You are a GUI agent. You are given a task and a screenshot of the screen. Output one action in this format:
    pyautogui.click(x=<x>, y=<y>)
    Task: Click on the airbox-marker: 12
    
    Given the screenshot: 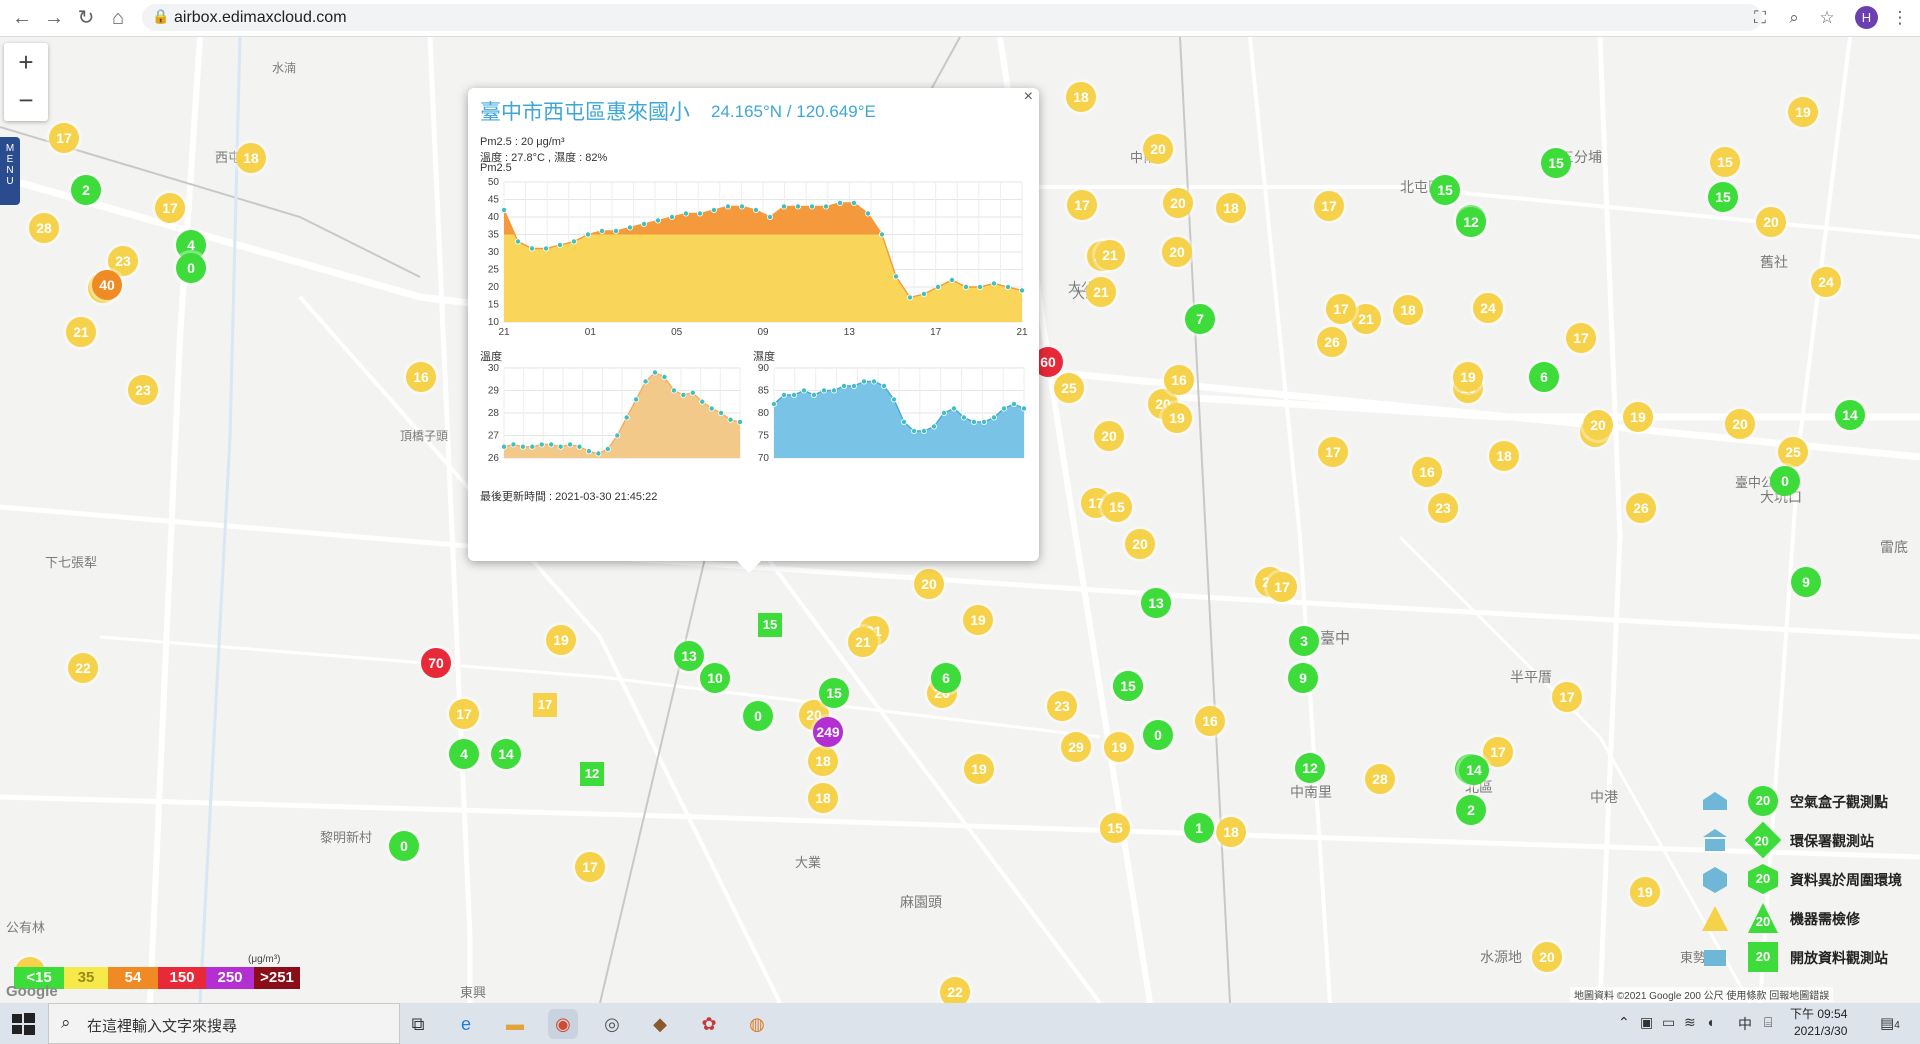 What is the action you would take?
    pyautogui.click(x=1310, y=768)
    